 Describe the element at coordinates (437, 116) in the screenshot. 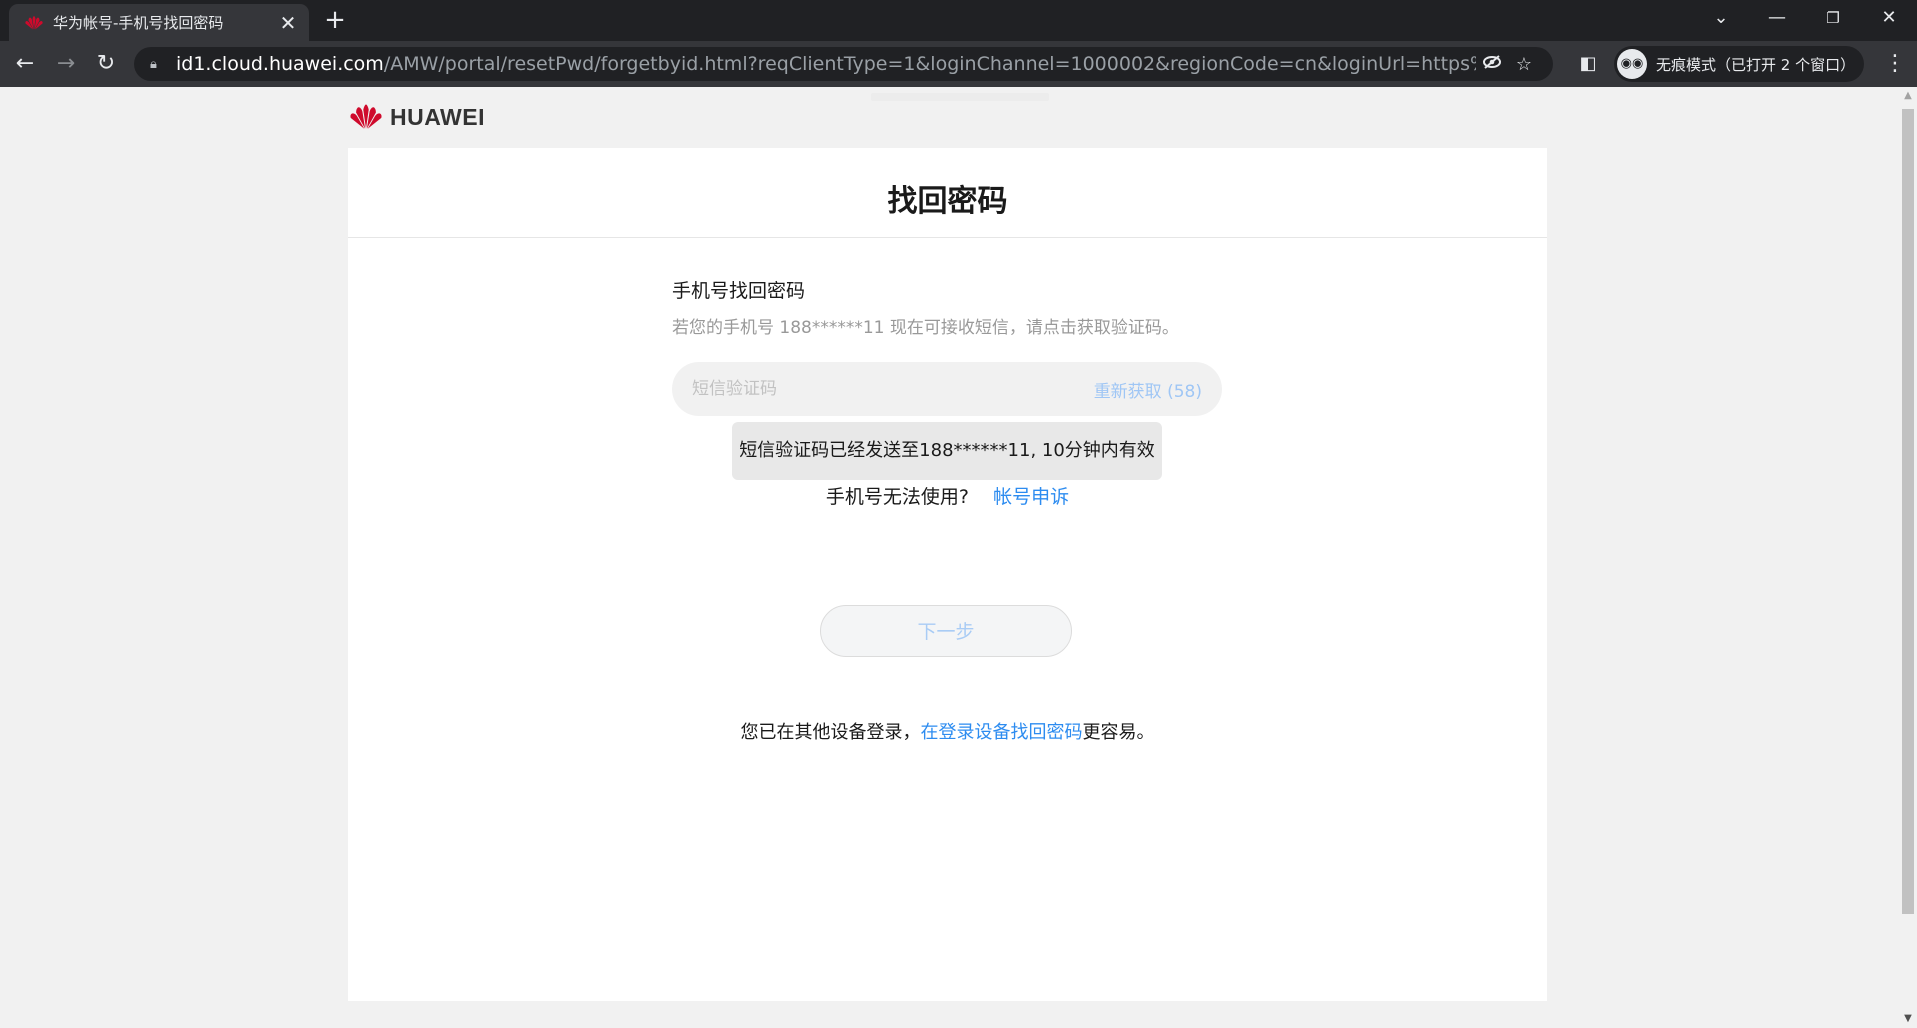

I see `brand-name: HUAWEI` at that location.